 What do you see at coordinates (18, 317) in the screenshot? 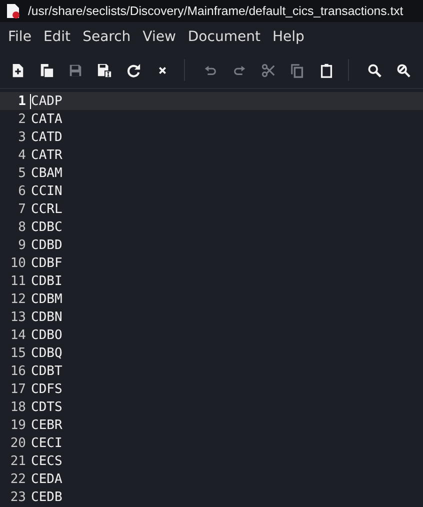
I see `line-number: 13` at bounding box center [18, 317].